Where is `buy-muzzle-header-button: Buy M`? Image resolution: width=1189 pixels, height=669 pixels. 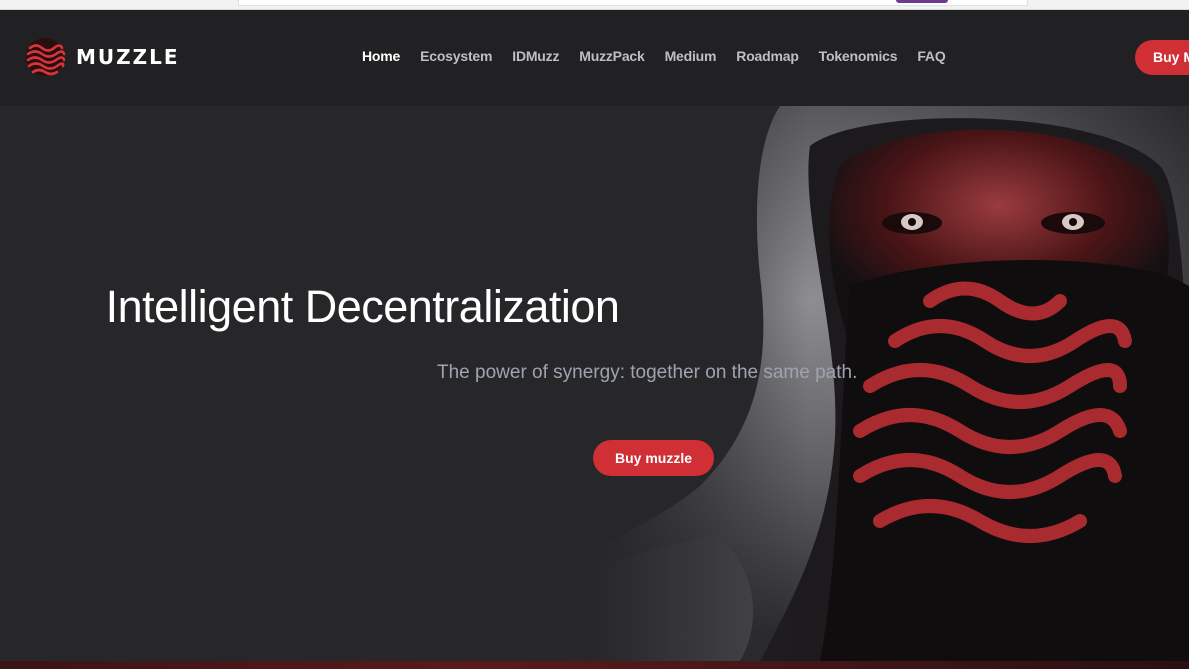 buy-muzzle-header-button: Buy M is located at coordinates (1162, 57).